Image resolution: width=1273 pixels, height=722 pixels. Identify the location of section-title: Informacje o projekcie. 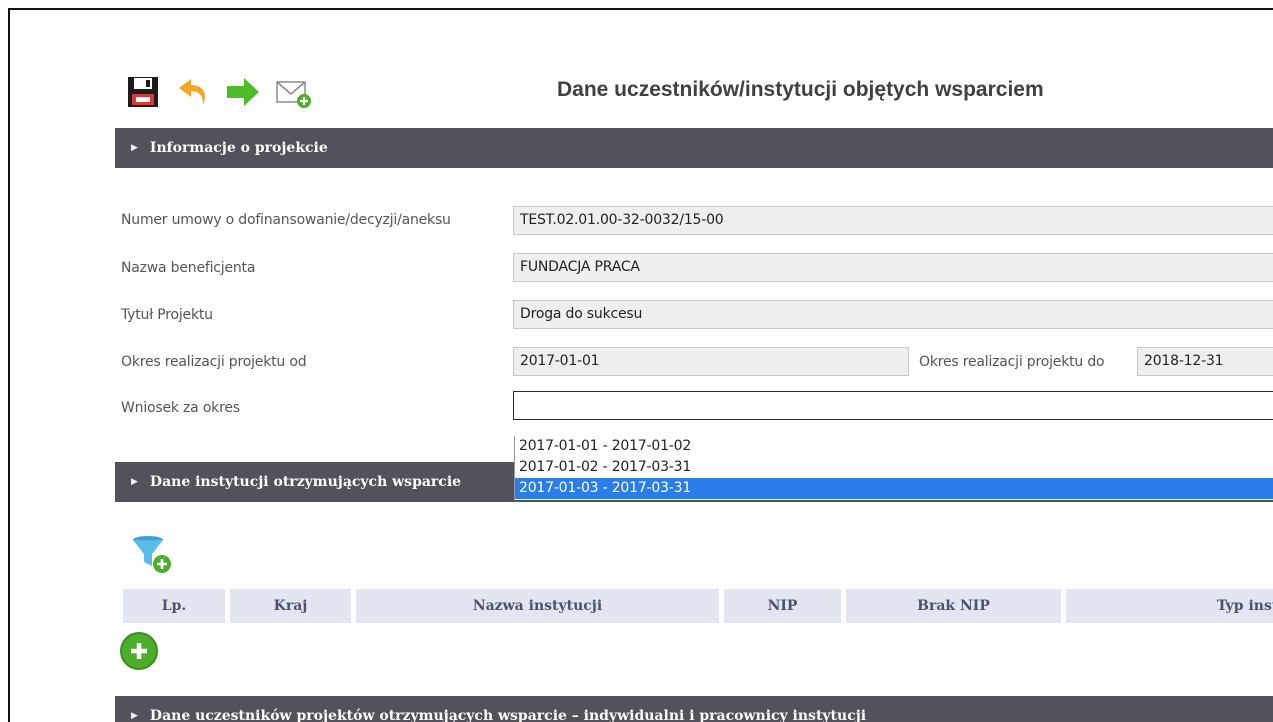
(238, 148).